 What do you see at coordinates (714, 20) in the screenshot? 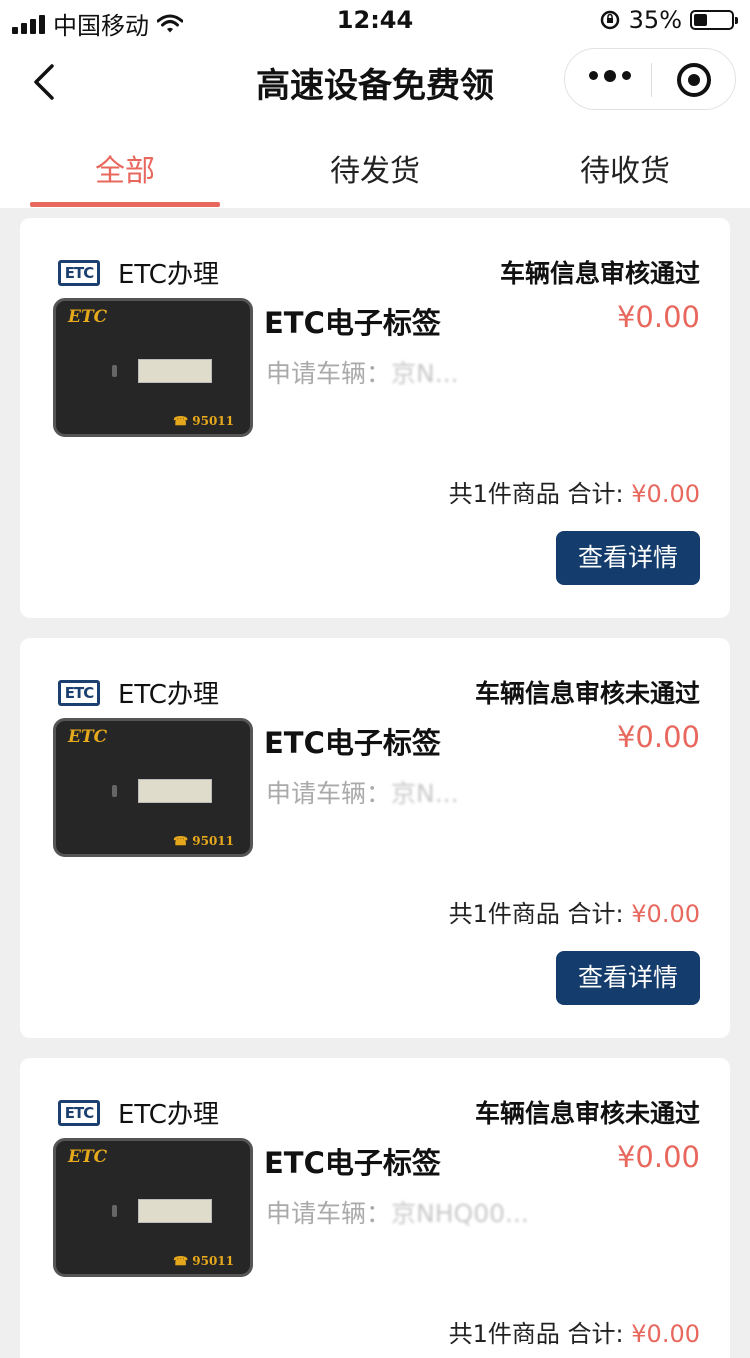
I see `battery-icon` at bounding box center [714, 20].